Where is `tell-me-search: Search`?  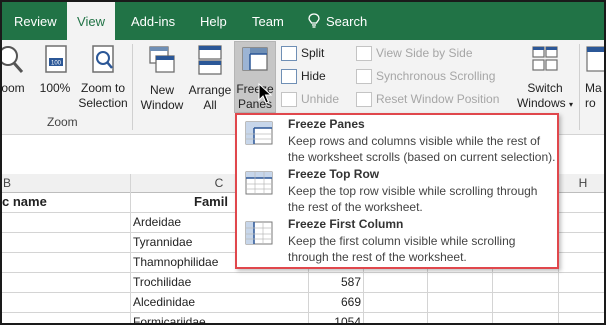 tell-me-search: Search is located at coordinates (346, 21).